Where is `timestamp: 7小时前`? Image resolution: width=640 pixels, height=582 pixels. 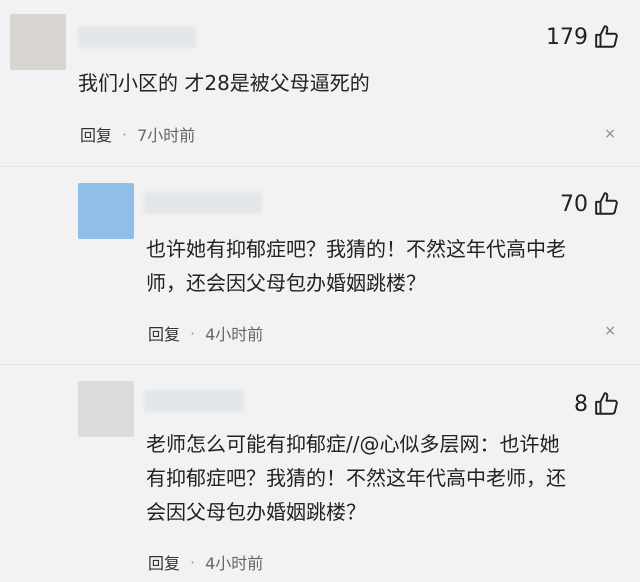 timestamp: 7小时前 is located at coordinates (166, 135).